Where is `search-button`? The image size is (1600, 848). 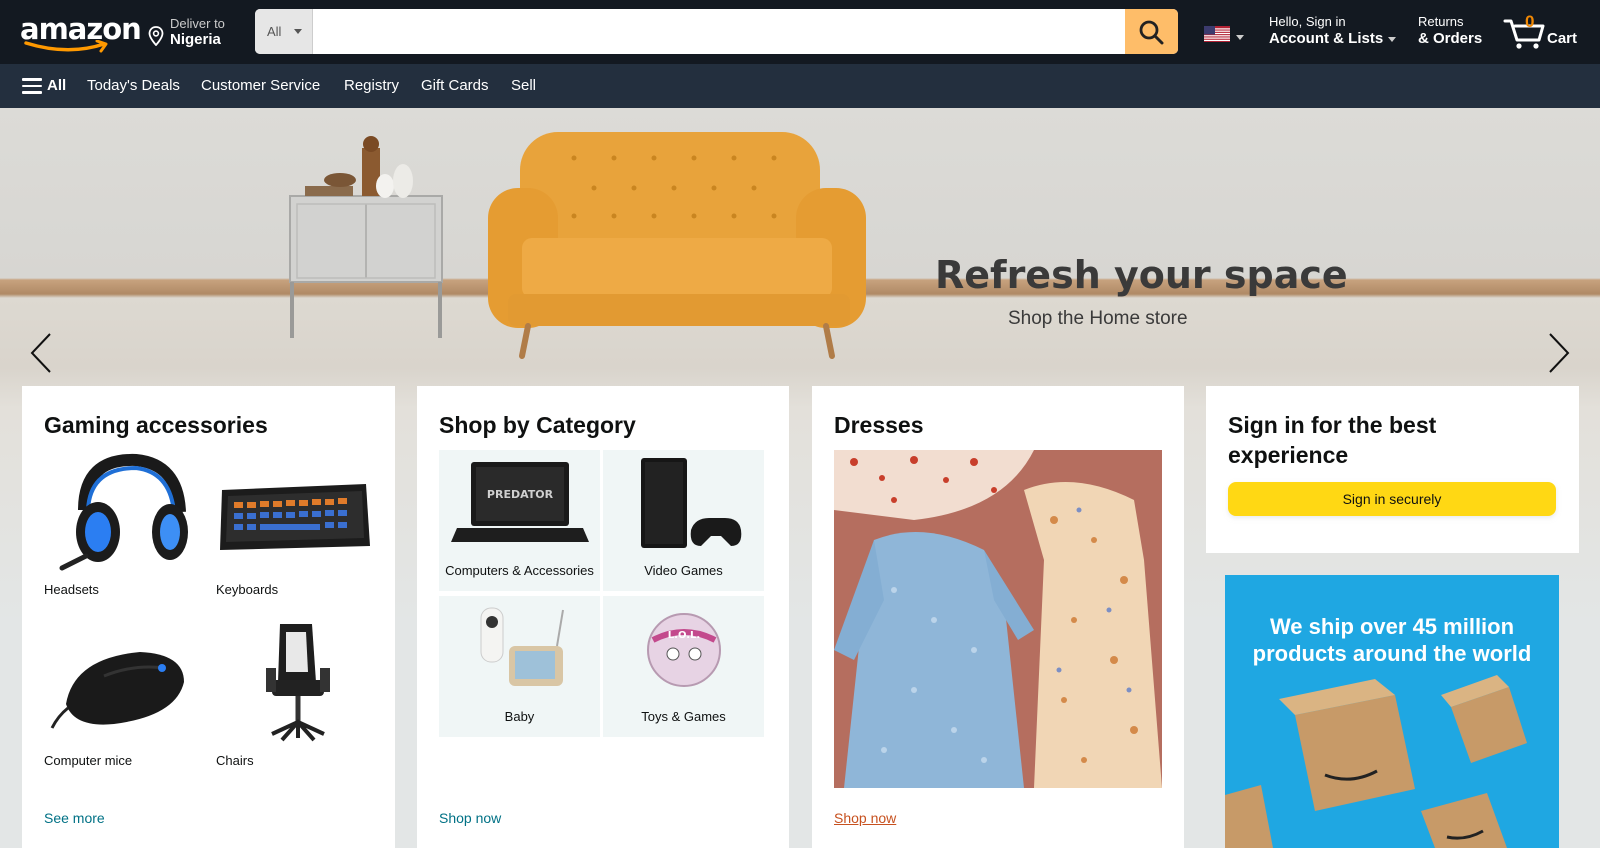
search-button is located at coordinates (1151, 31).